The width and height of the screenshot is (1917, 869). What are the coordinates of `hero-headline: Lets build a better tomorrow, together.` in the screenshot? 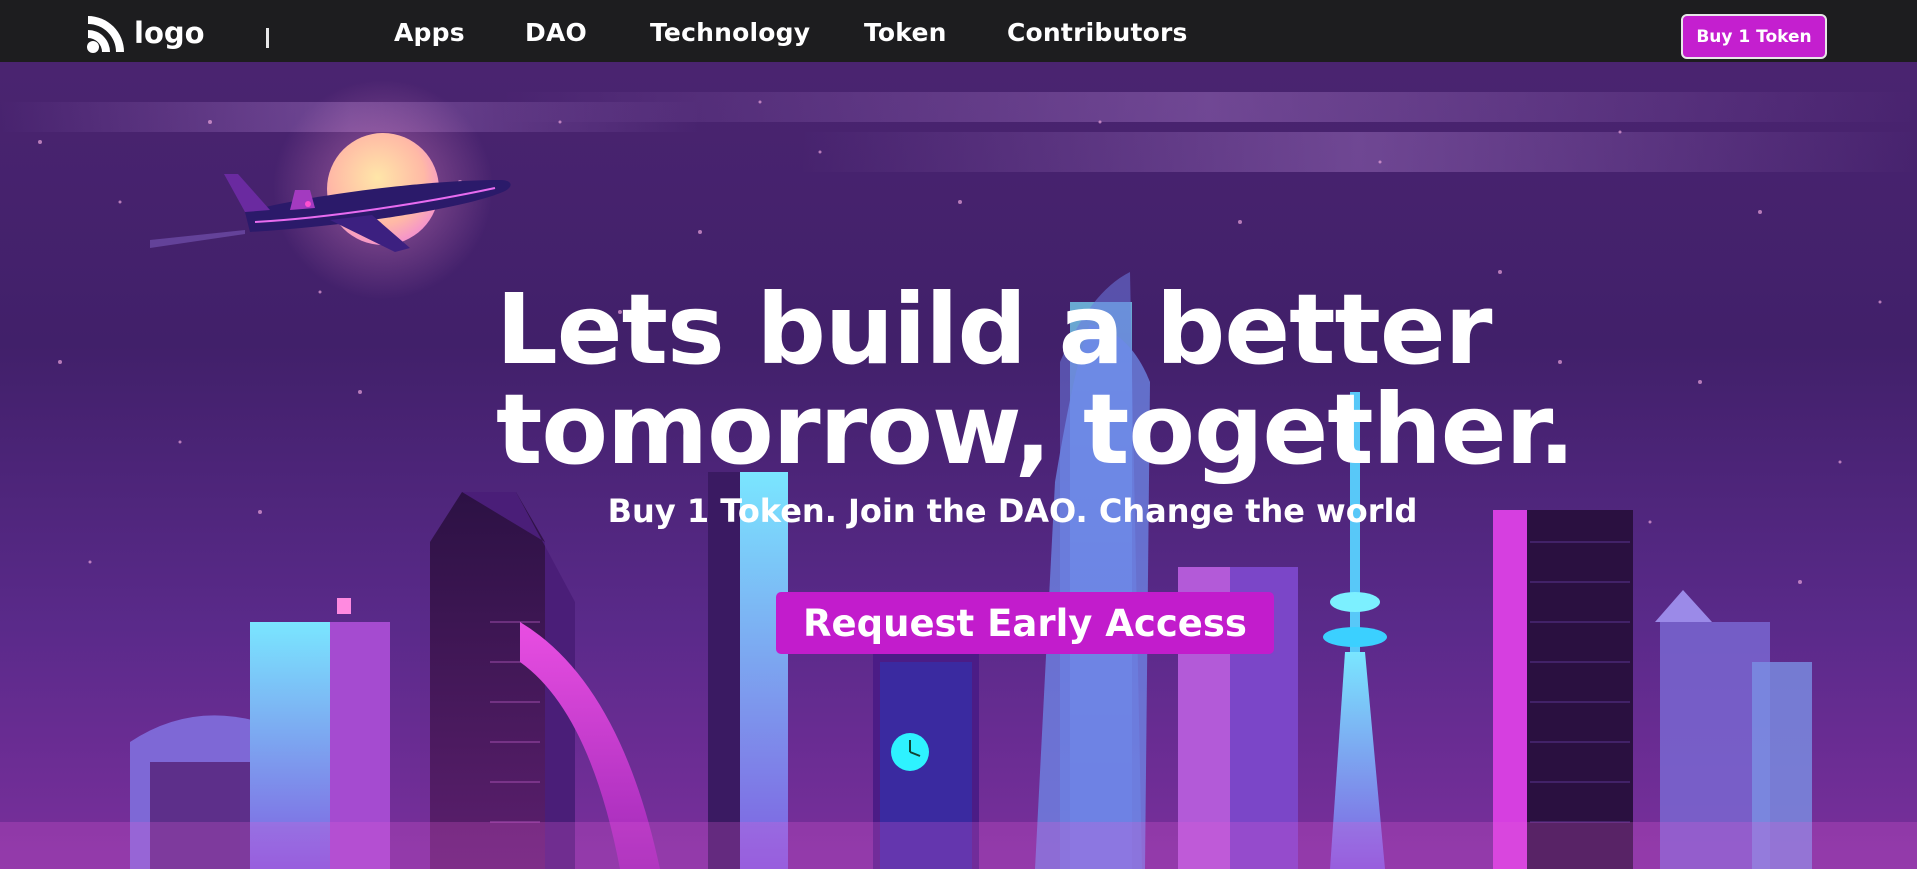 It's located at (1035, 380).